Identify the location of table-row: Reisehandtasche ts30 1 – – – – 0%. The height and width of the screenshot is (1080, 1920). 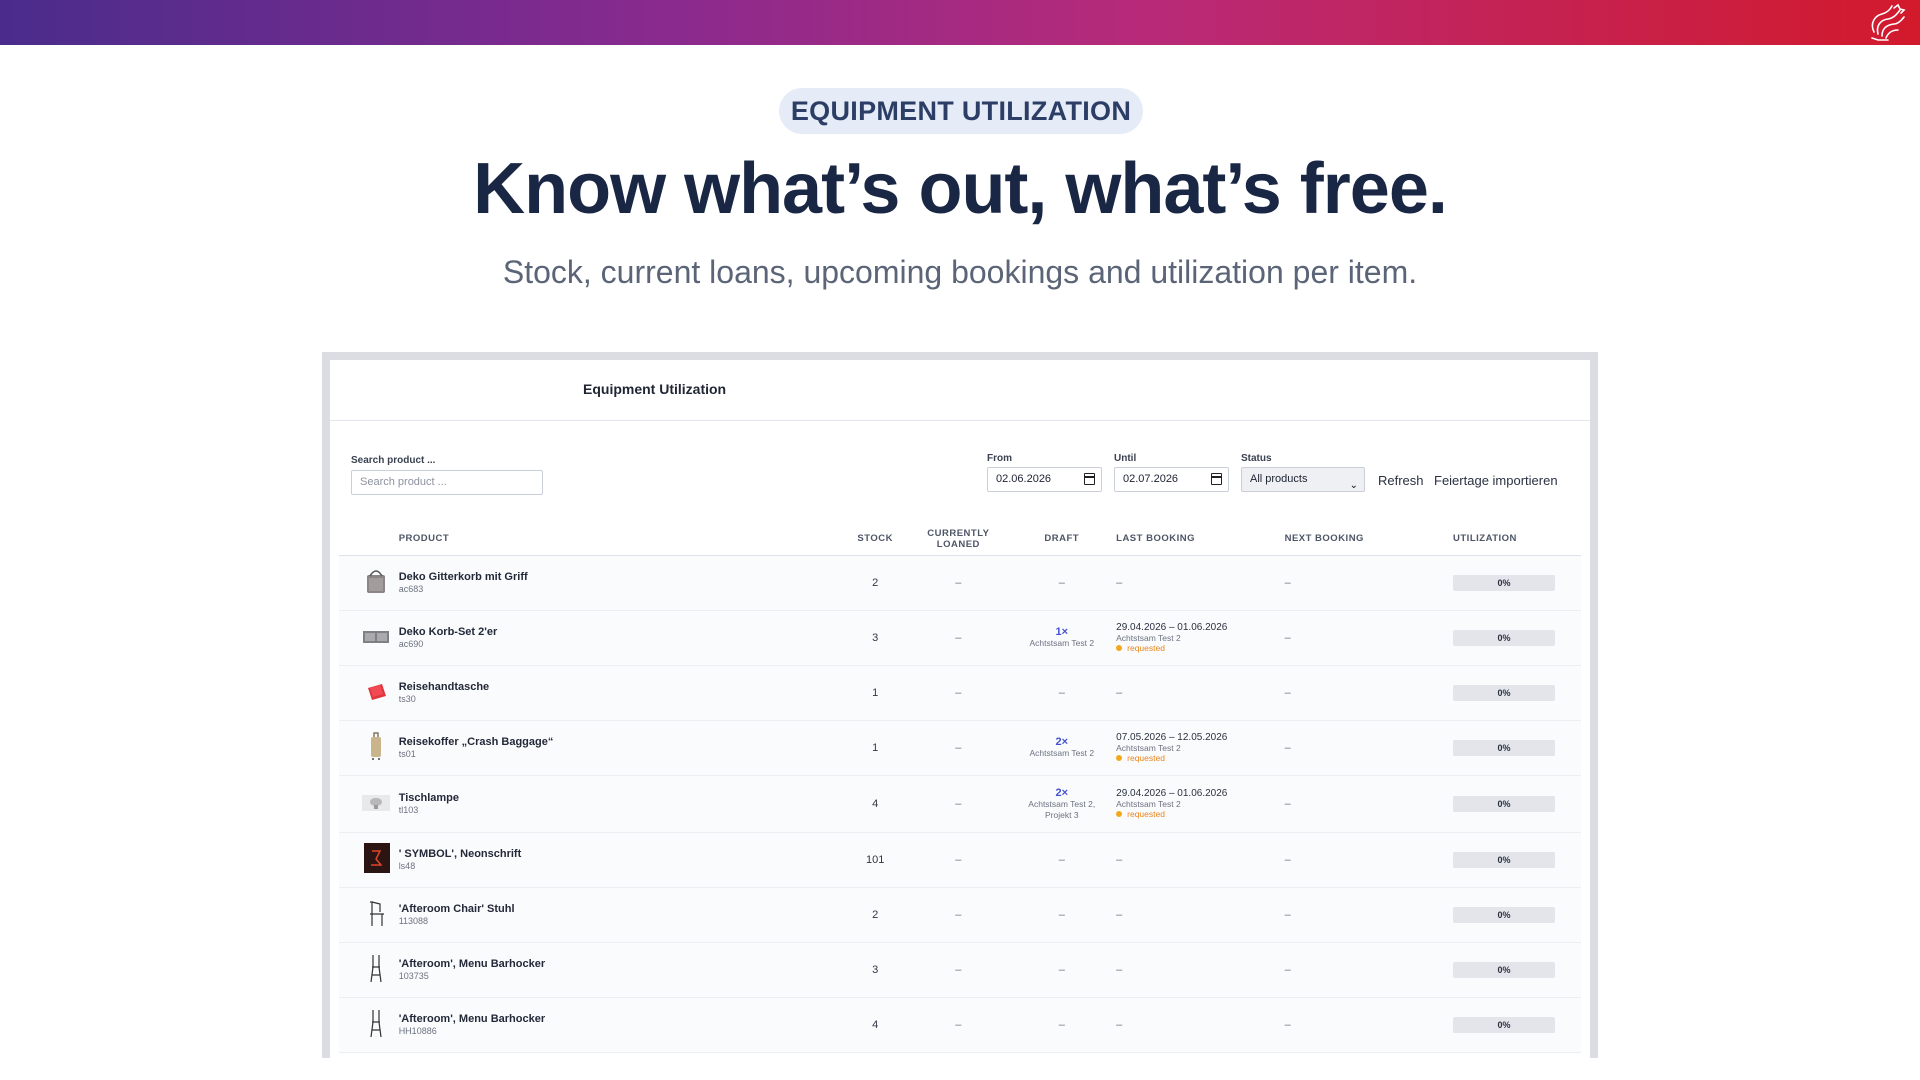
(960, 693).